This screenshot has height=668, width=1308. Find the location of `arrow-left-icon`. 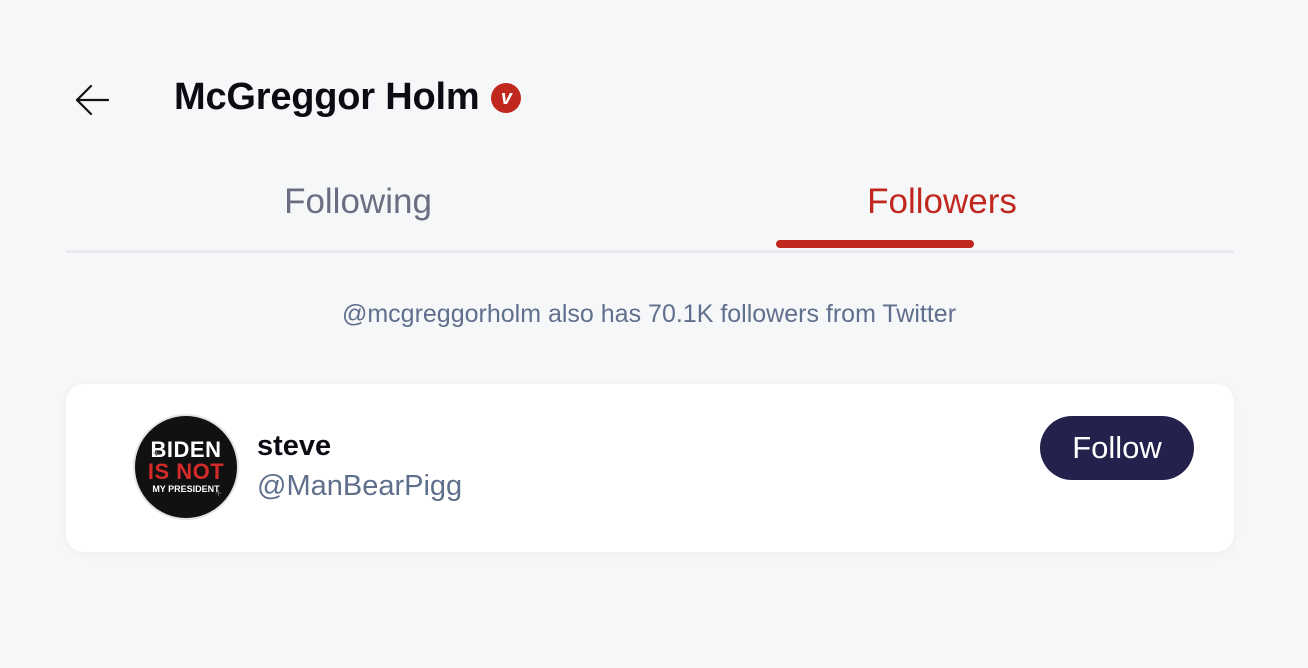

arrow-left-icon is located at coordinates (92, 100).